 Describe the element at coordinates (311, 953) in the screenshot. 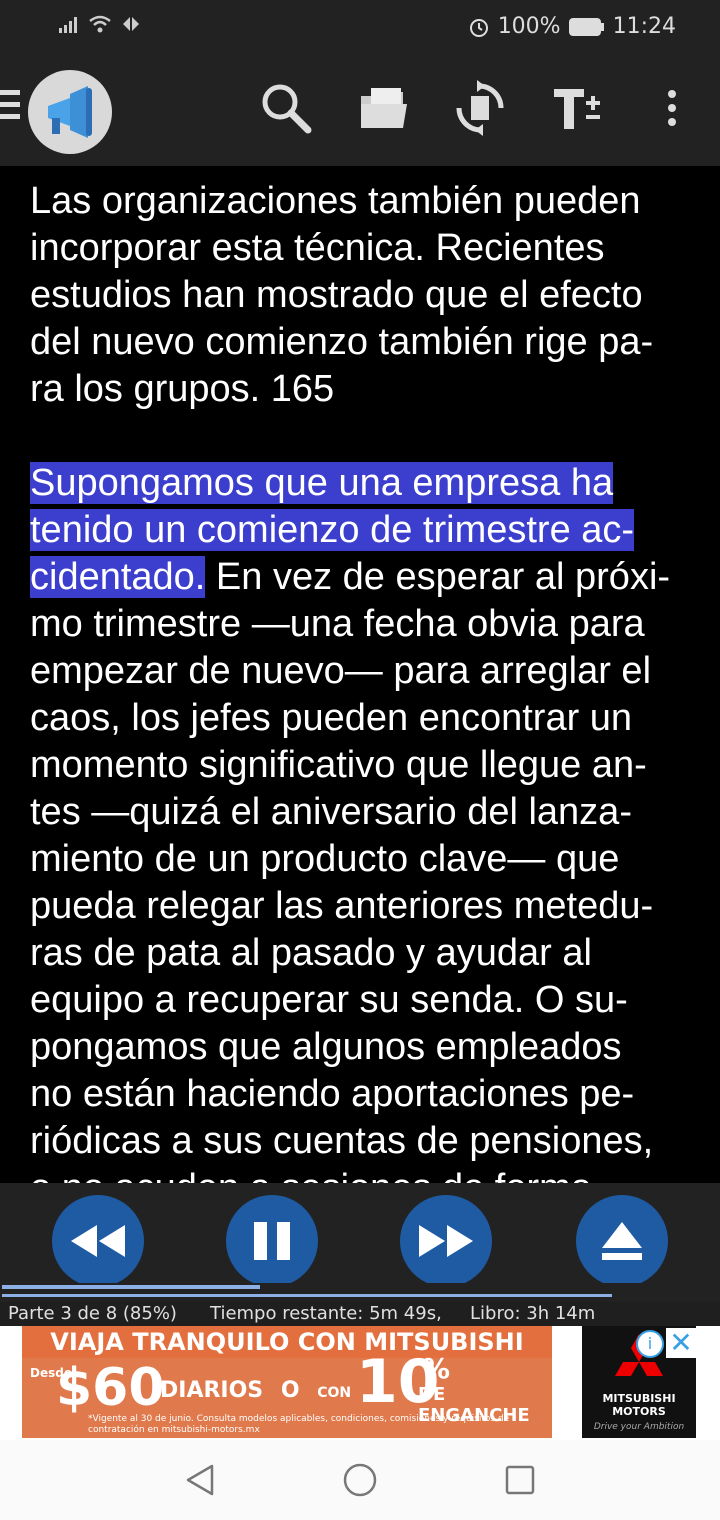

I see `text-line: ras de pata al pasado y ayudar al` at that location.